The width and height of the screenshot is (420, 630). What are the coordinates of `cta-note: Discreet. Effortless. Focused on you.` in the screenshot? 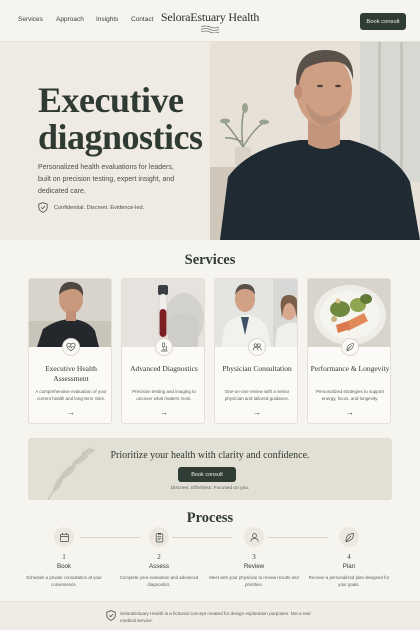 It's located at (210, 488).